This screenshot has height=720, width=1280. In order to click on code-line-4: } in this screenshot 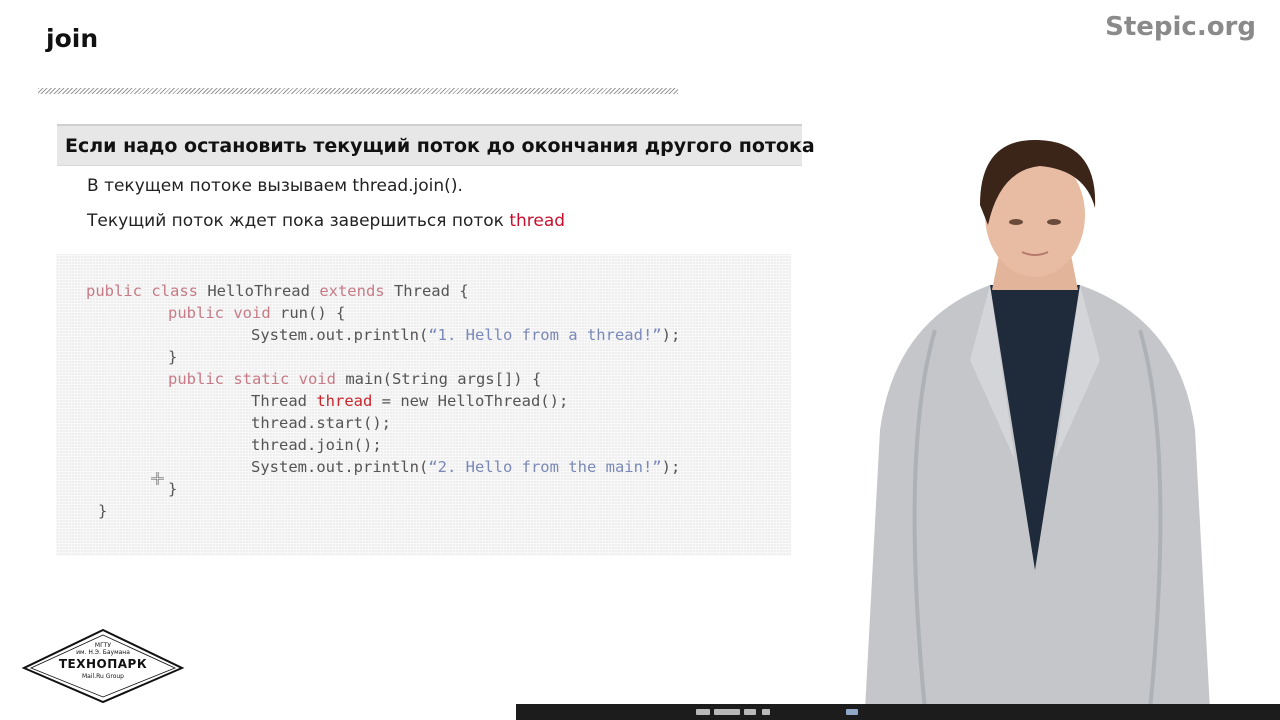, I will do `click(173, 357)`.